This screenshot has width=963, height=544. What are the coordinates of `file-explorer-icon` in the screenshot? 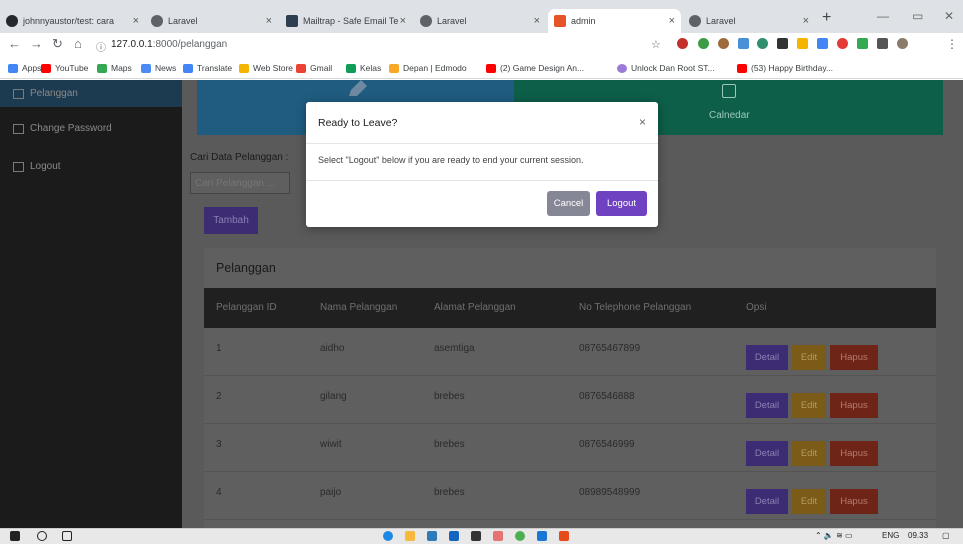 It's located at (410, 536).